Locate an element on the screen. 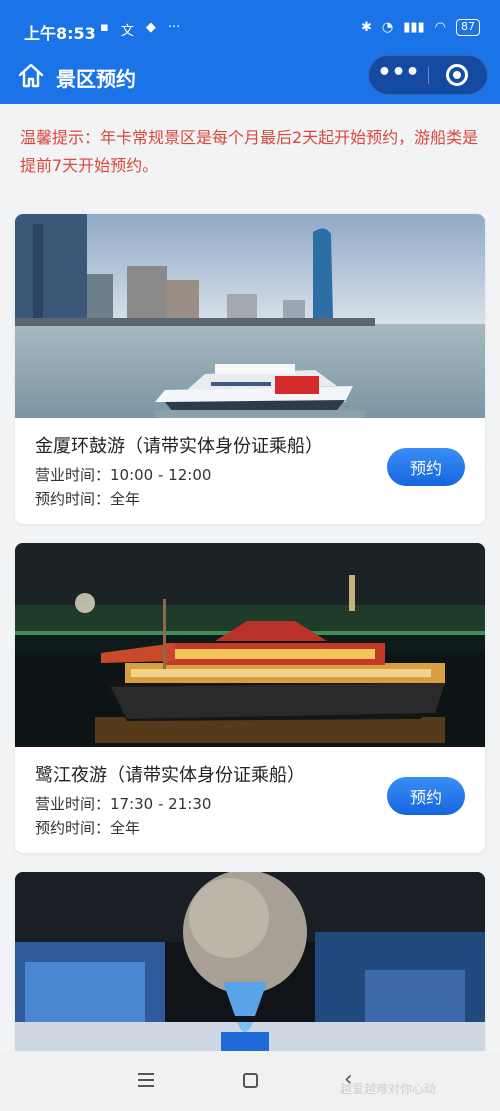 The height and width of the screenshot is (1111, 500). business-hours: 营业时间：17:30 - 21:30 is located at coordinates (123, 804).